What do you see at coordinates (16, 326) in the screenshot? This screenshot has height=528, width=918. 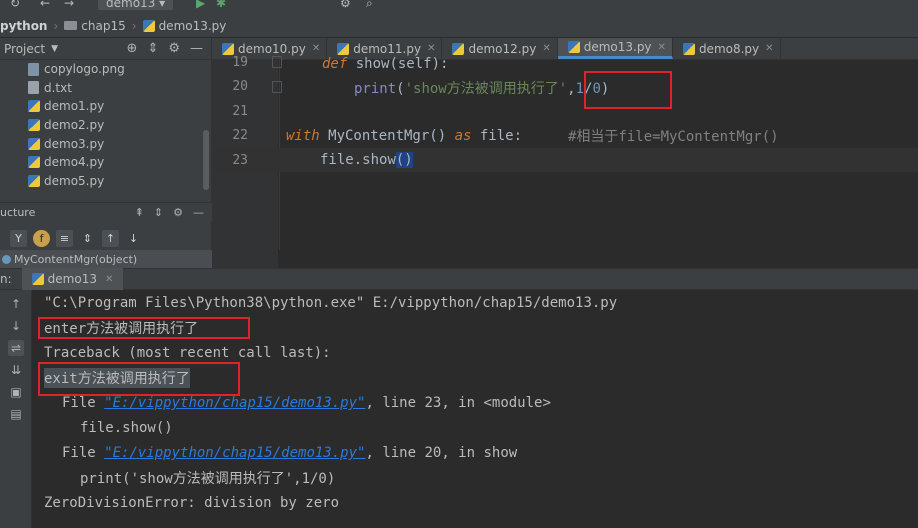 I see `arrow-down-icon: ↓` at bounding box center [16, 326].